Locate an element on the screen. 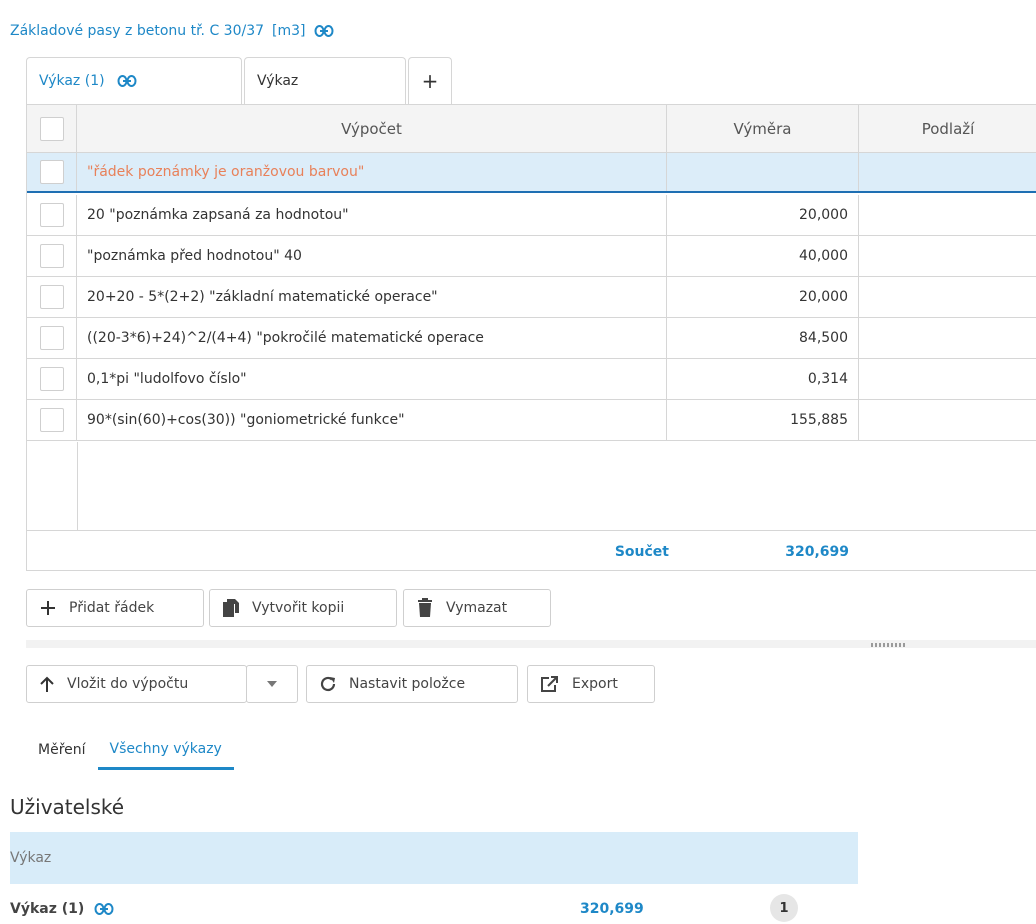 The width and height of the screenshot is (1036, 924). copy-button: Vytvořit kopii is located at coordinates (303, 608).